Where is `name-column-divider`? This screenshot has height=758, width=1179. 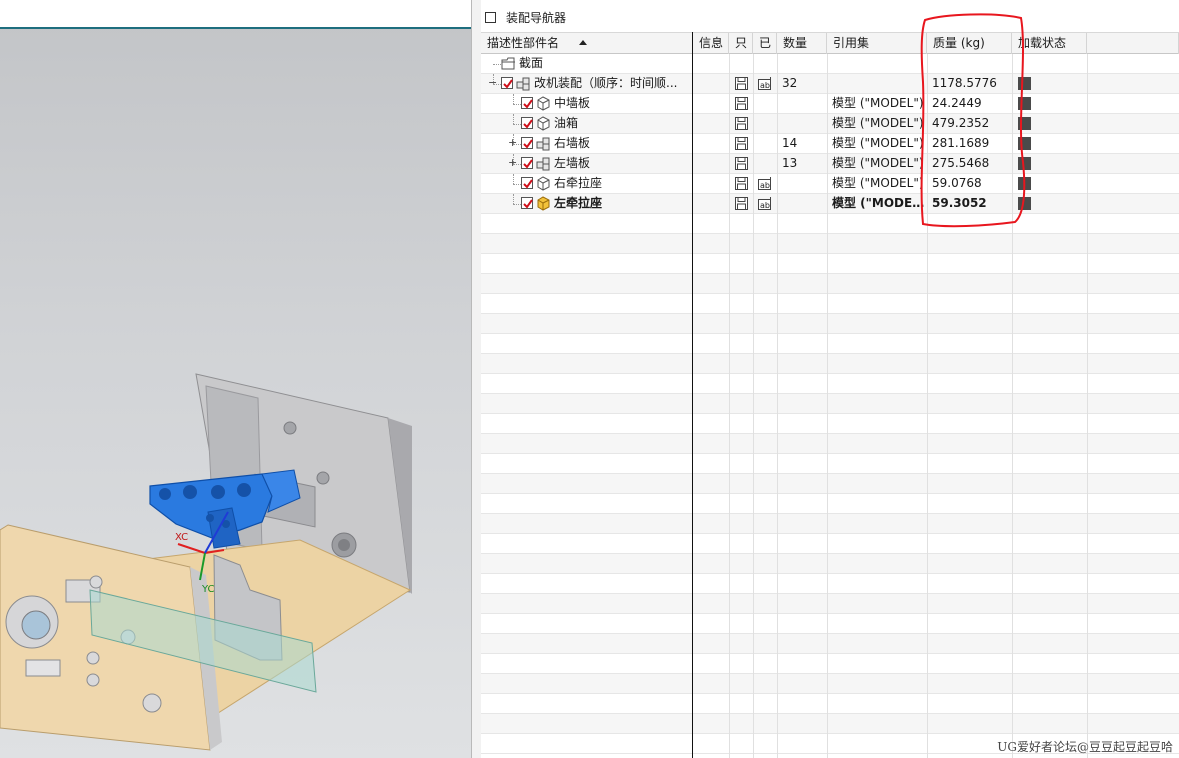
name-column-divider is located at coordinates (692, 395).